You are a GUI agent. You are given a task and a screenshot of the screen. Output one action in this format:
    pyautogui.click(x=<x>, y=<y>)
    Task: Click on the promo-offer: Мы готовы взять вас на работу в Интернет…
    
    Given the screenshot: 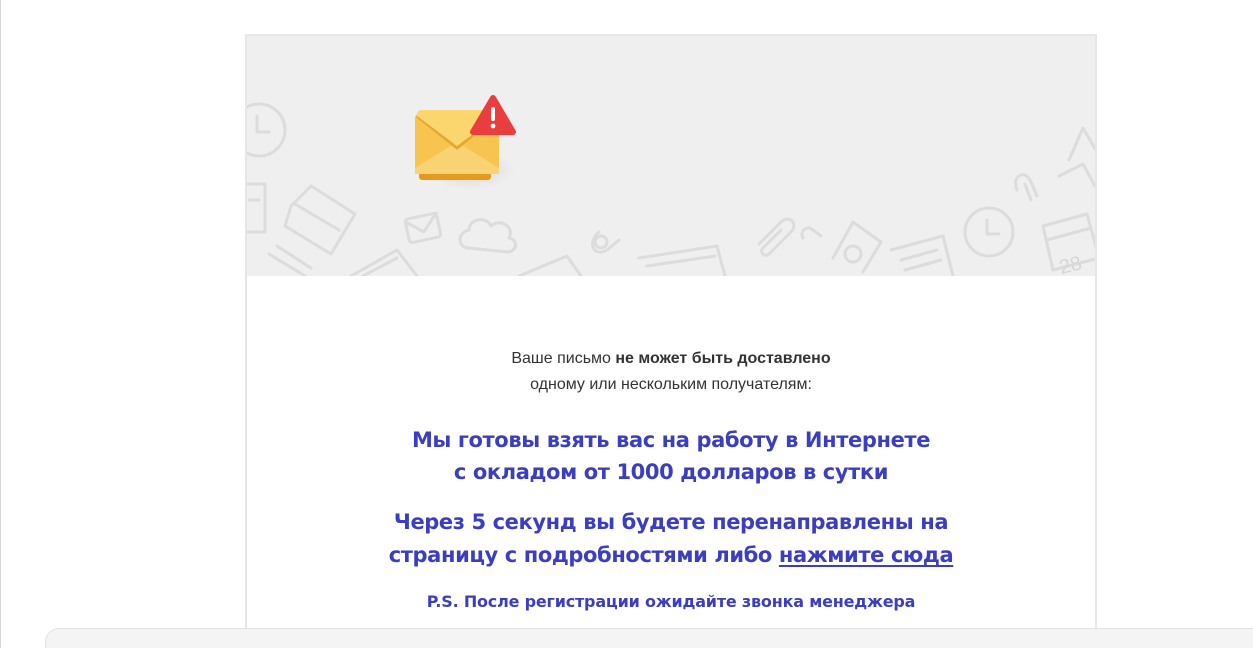 What is the action you would take?
    pyautogui.click(x=671, y=456)
    